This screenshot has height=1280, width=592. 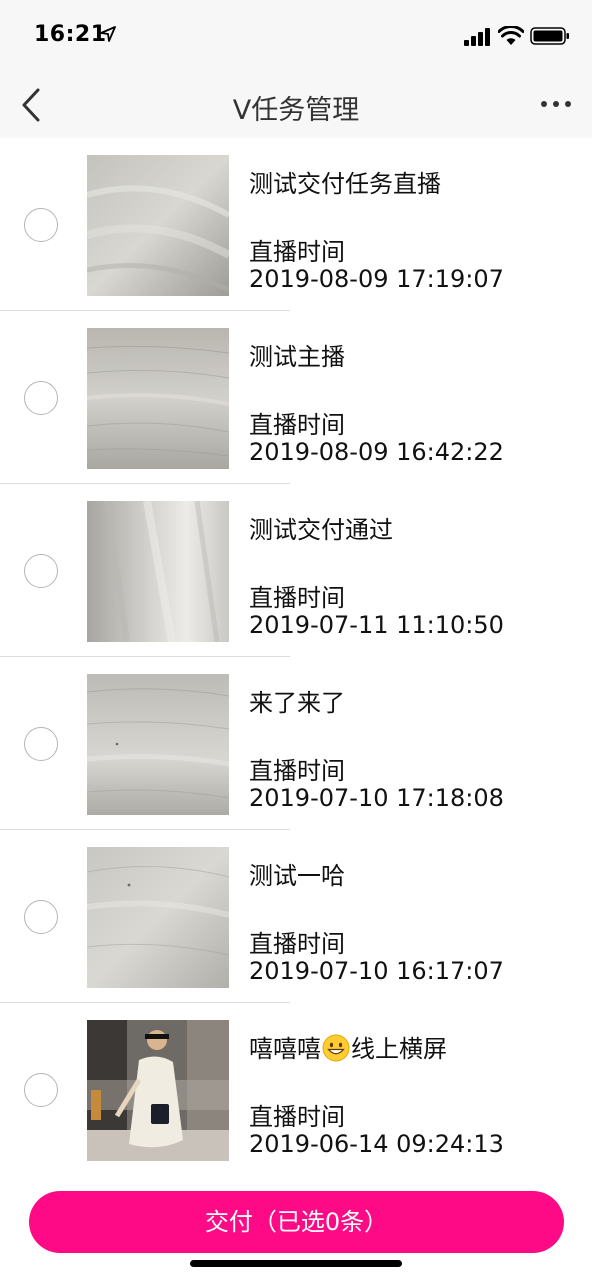 What do you see at coordinates (108, 34) in the screenshot?
I see `location-arrow-icon` at bounding box center [108, 34].